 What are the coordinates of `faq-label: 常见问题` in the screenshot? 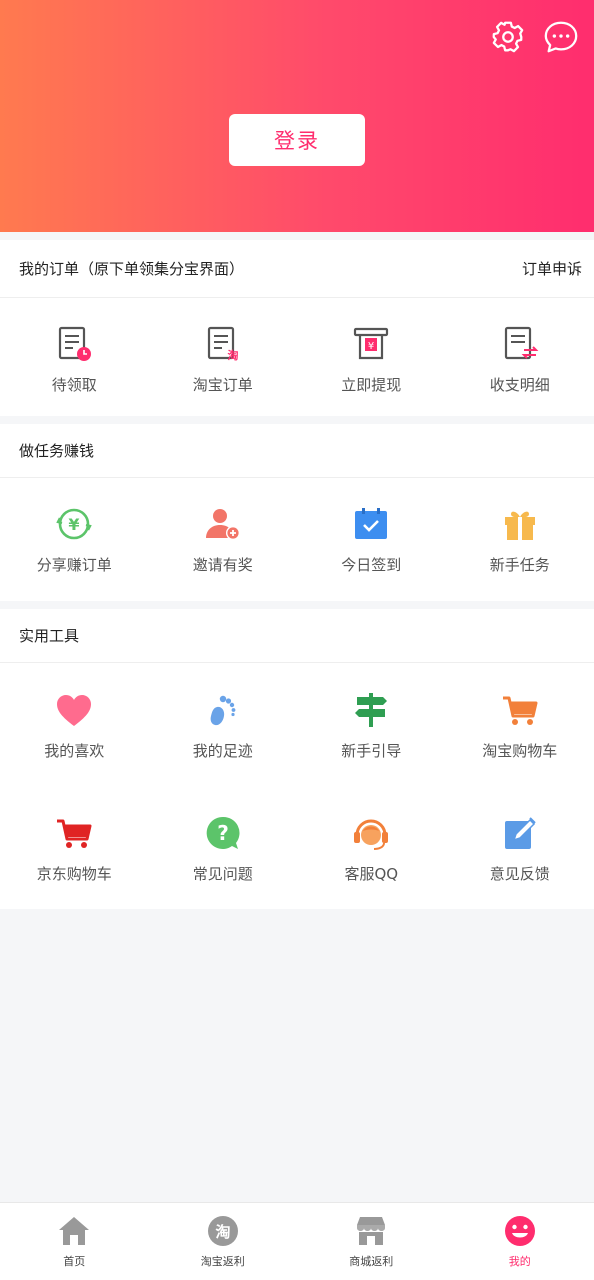 It's located at (222, 873).